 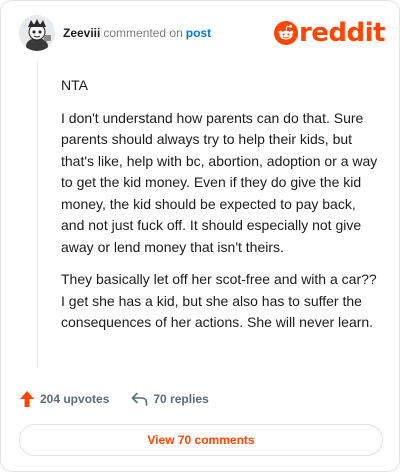 I want to click on reply-count: 70 replies, so click(x=181, y=399).